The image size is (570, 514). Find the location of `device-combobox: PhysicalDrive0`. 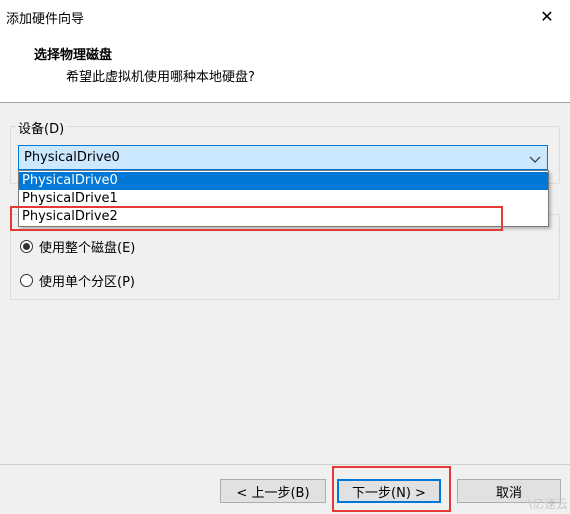

device-combobox: PhysicalDrive0 is located at coordinates (283, 157).